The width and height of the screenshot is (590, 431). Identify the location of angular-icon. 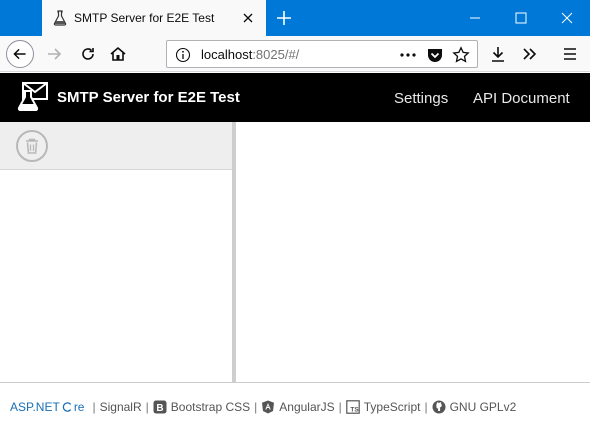
(268, 407).